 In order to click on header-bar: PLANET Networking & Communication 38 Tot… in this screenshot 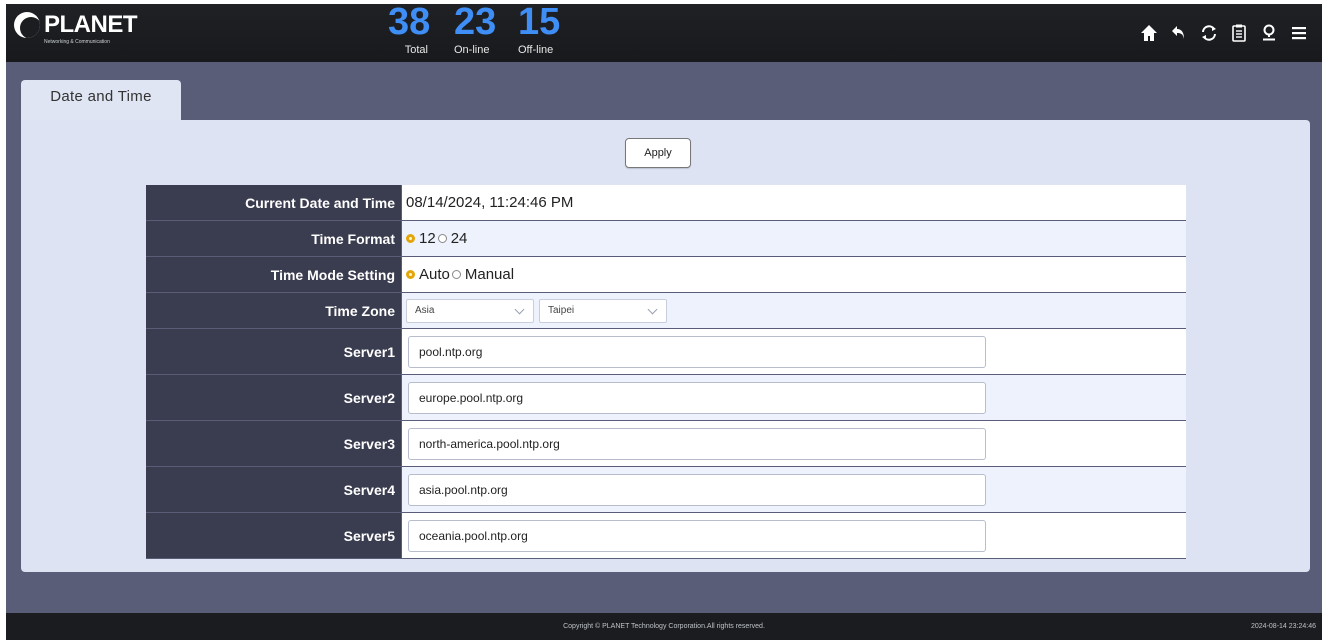, I will do `click(664, 33)`.